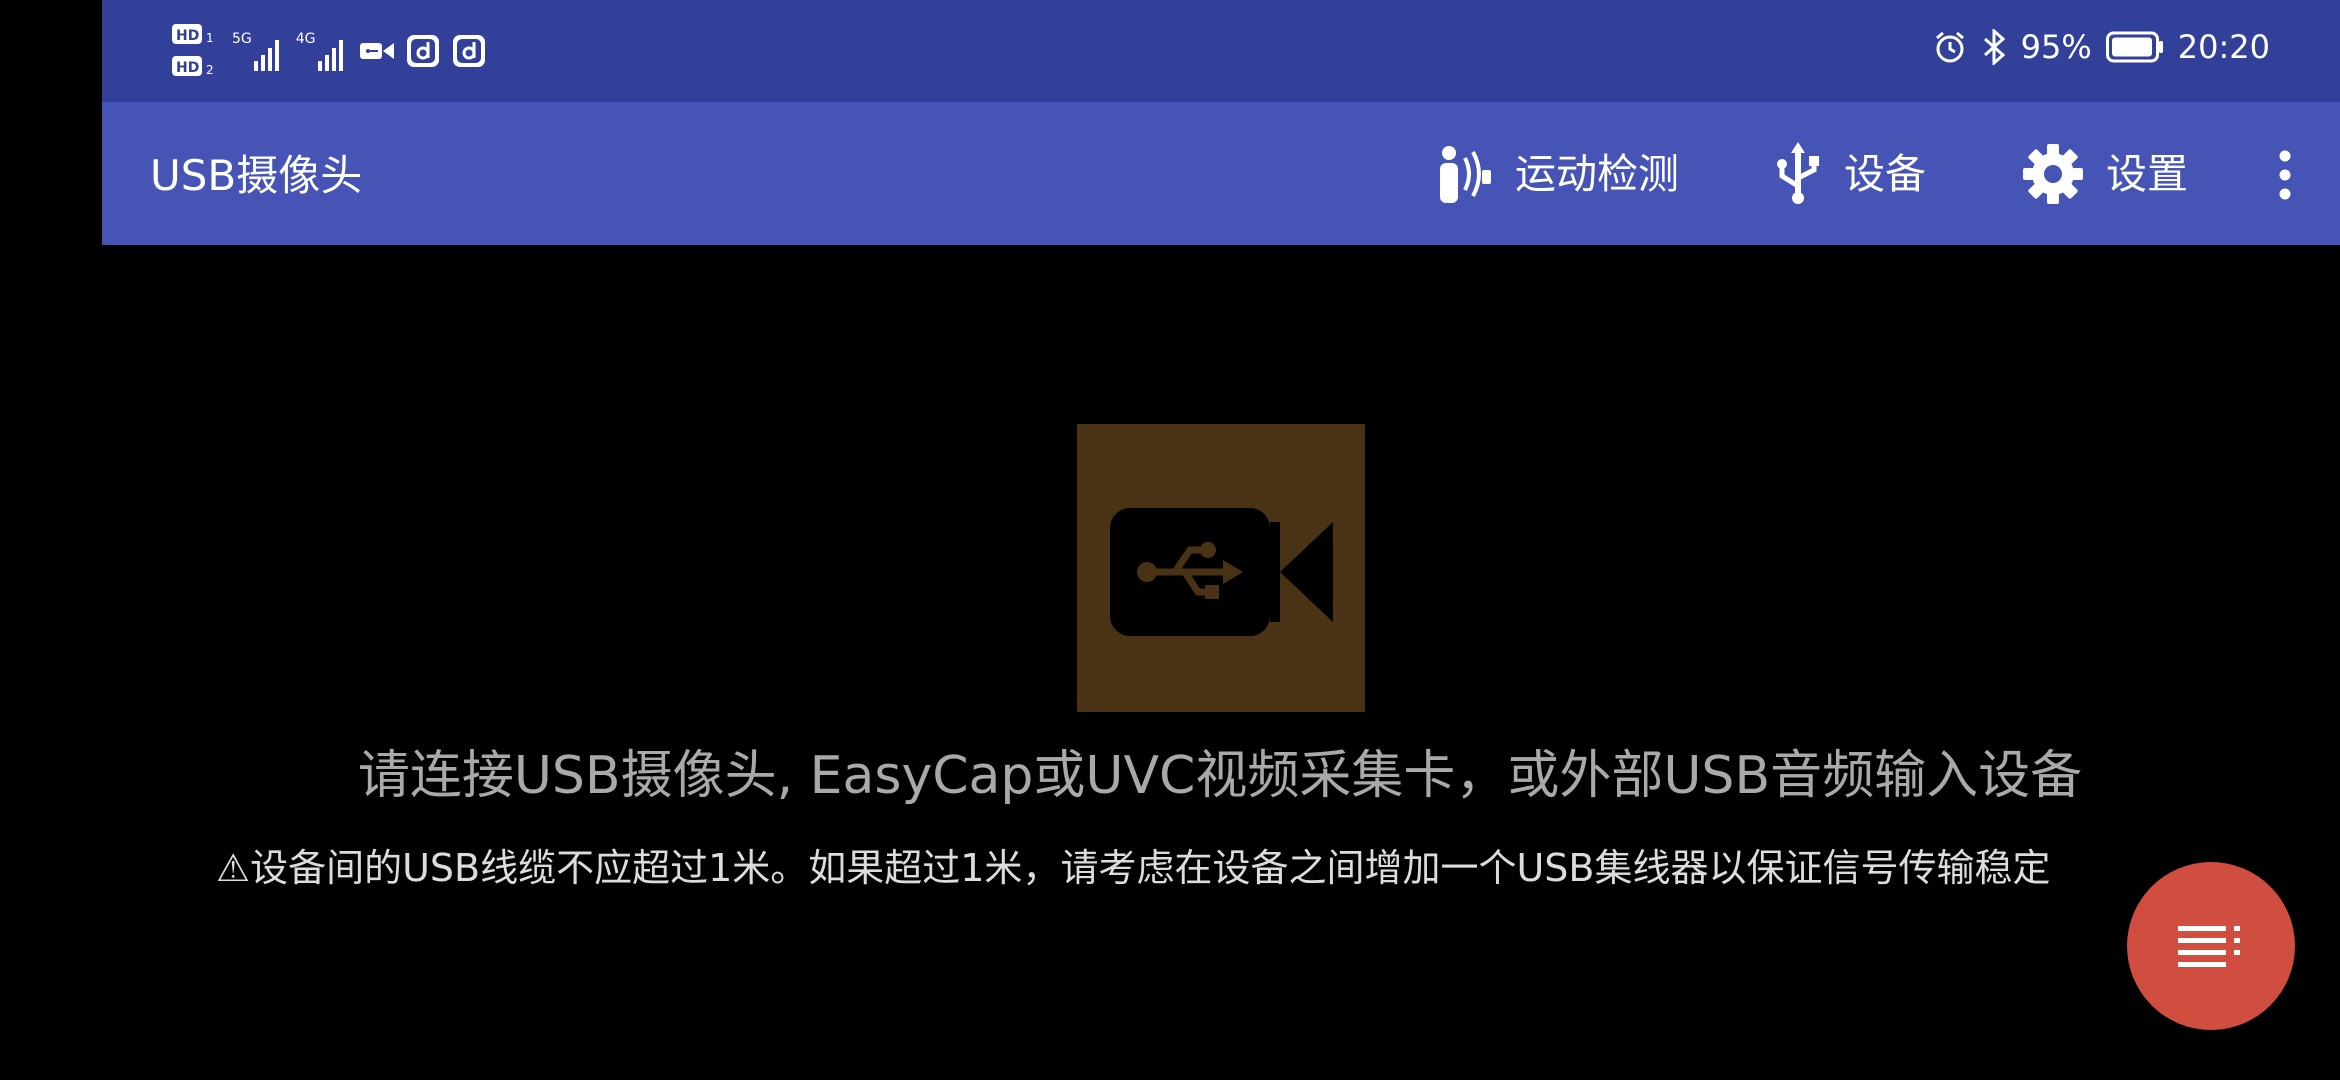 The width and height of the screenshot is (2340, 1080). Describe the element at coordinates (1465, 174) in the screenshot. I see `motion-detection-icon` at that location.